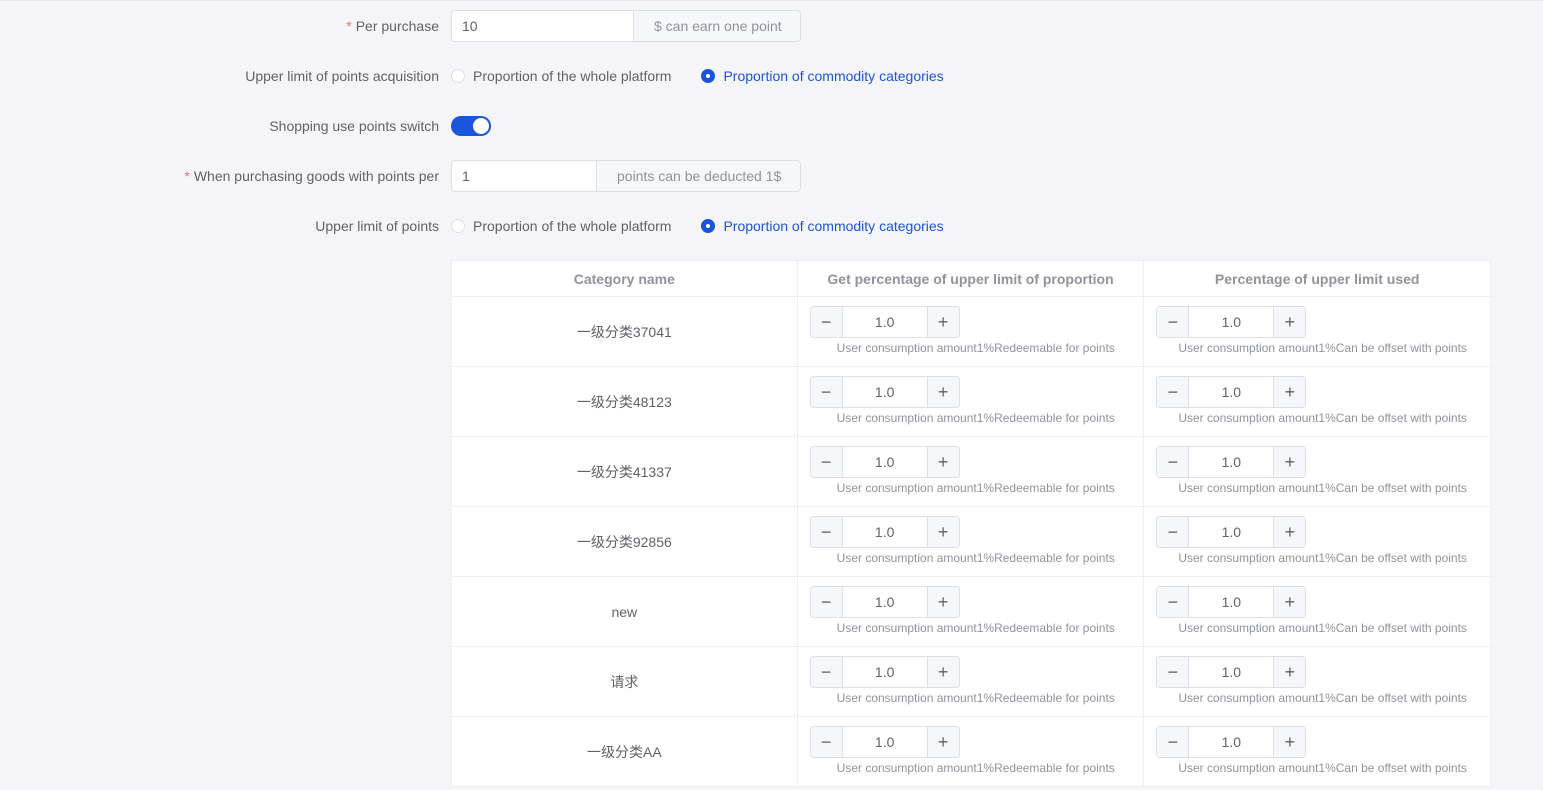 The width and height of the screenshot is (1543, 790). What do you see at coordinates (625, 278) in the screenshot?
I see `header-category-name: Category name` at bounding box center [625, 278].